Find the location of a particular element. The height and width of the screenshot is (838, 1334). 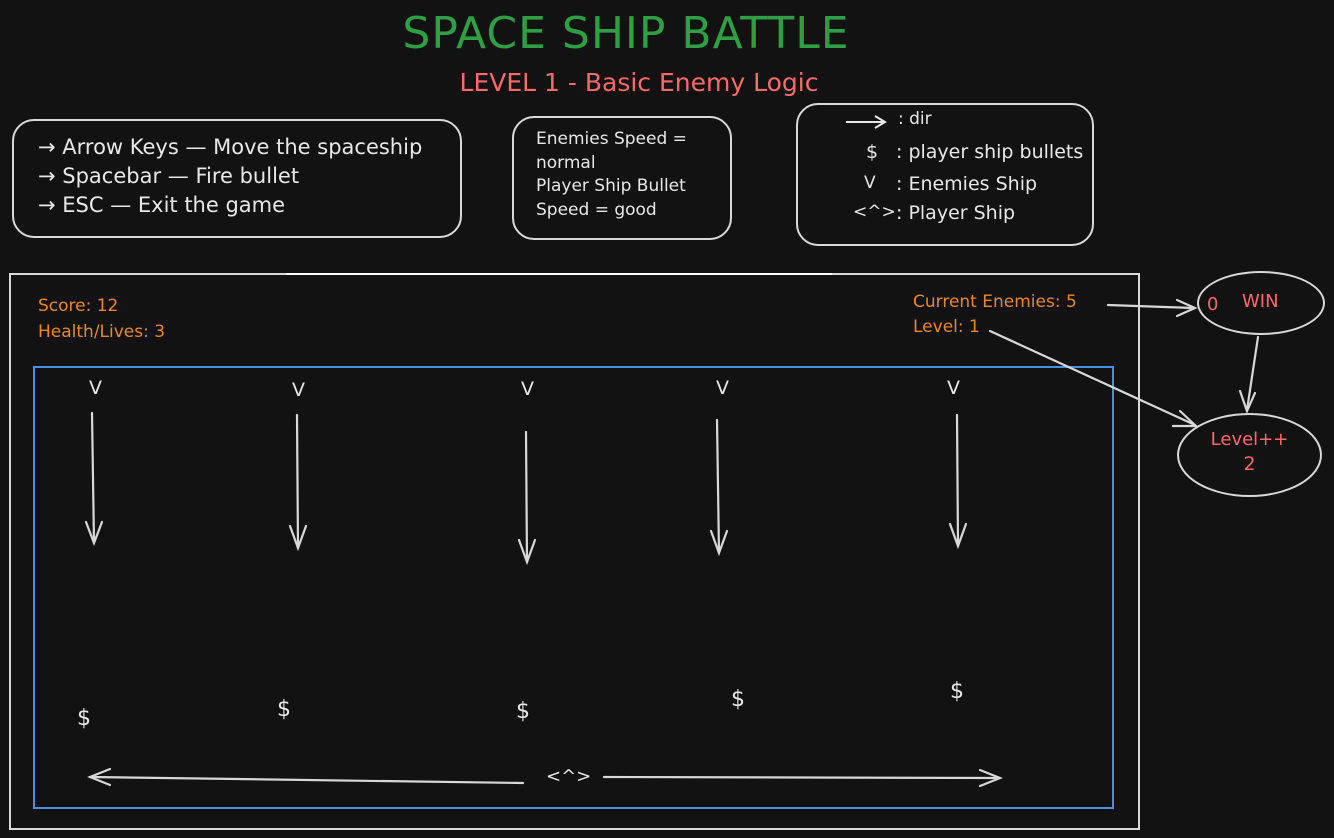

player-left-arrow is located at coordinates (306, 777).